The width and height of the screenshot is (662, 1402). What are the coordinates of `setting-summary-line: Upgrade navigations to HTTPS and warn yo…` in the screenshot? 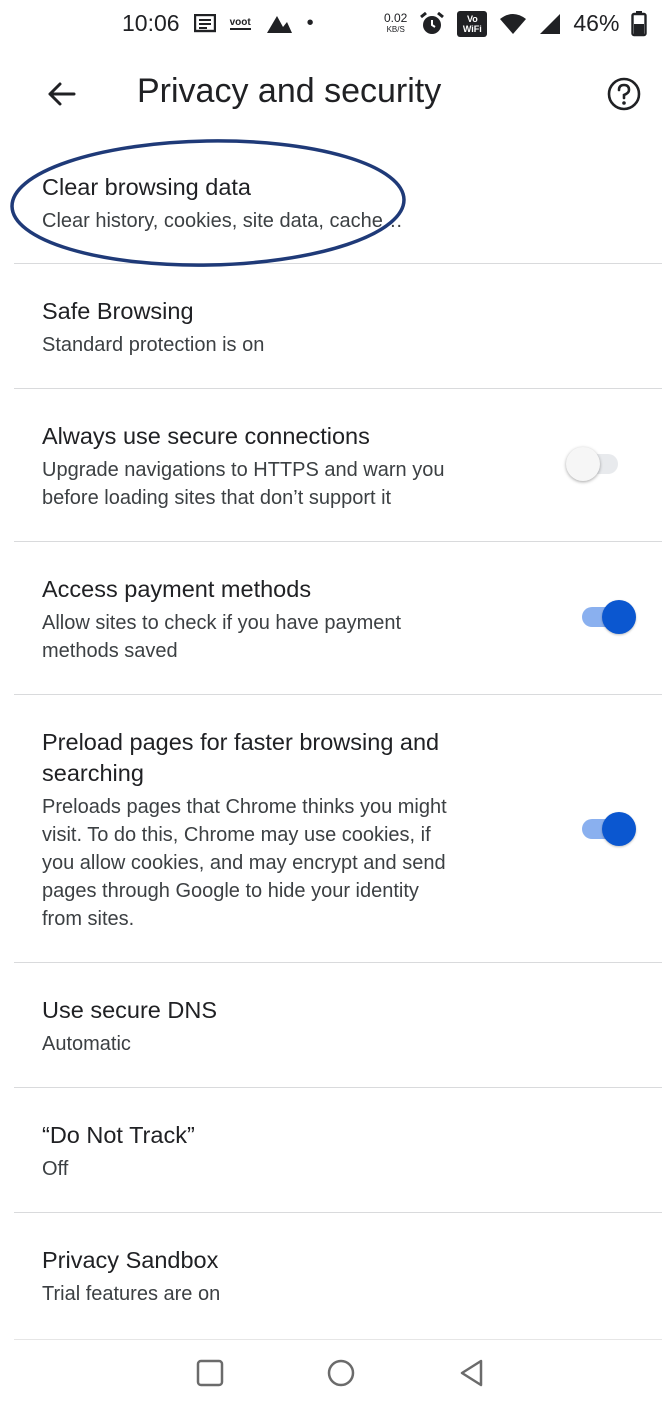 It's located at (243, 470).